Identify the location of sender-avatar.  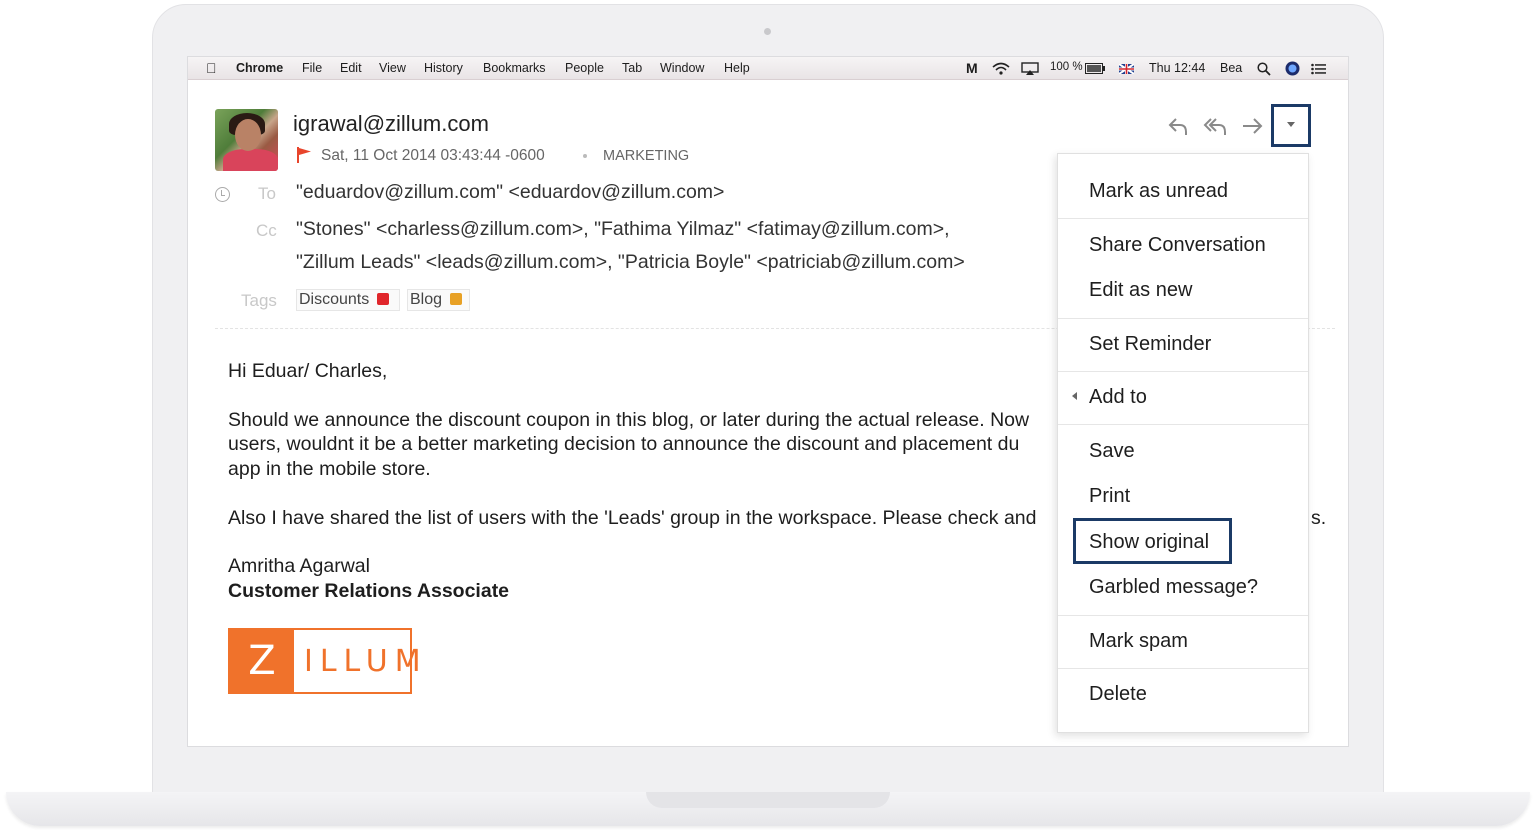
(246, 140).